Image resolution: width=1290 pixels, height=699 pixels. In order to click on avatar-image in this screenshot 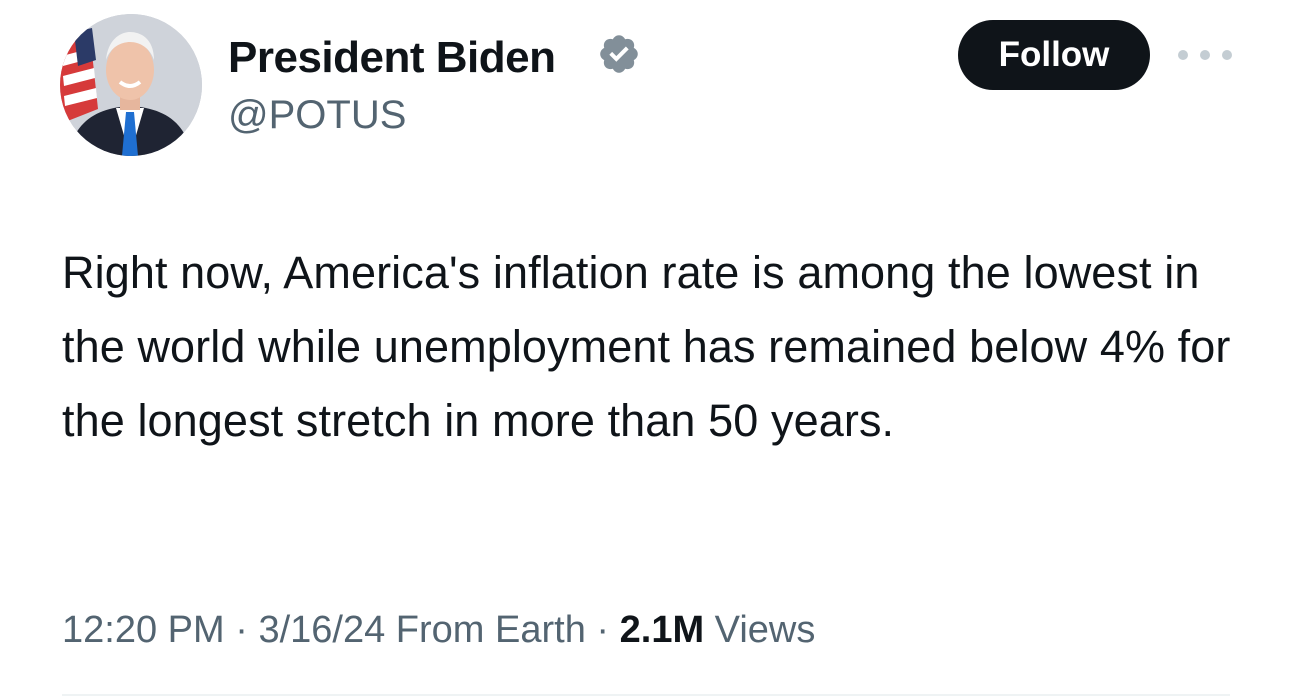, I will do `click(131, 85)`.